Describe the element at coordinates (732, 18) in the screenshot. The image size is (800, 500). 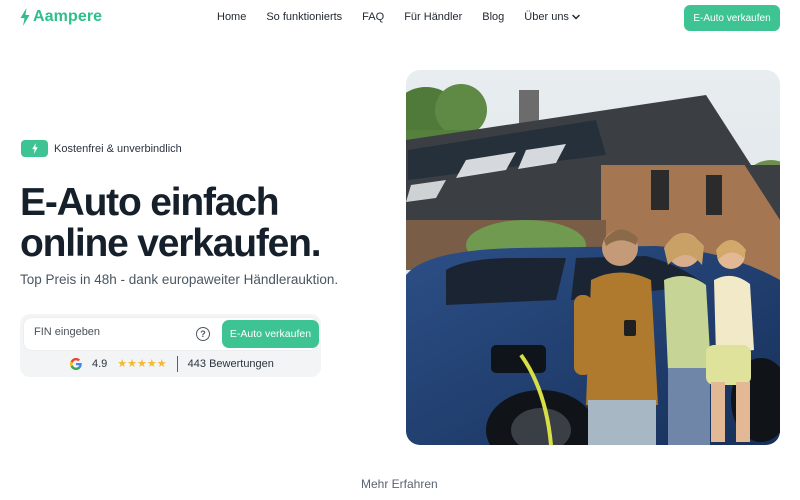
I see `nav-sell-ev-button: E-Auto verkaufen` at that location.